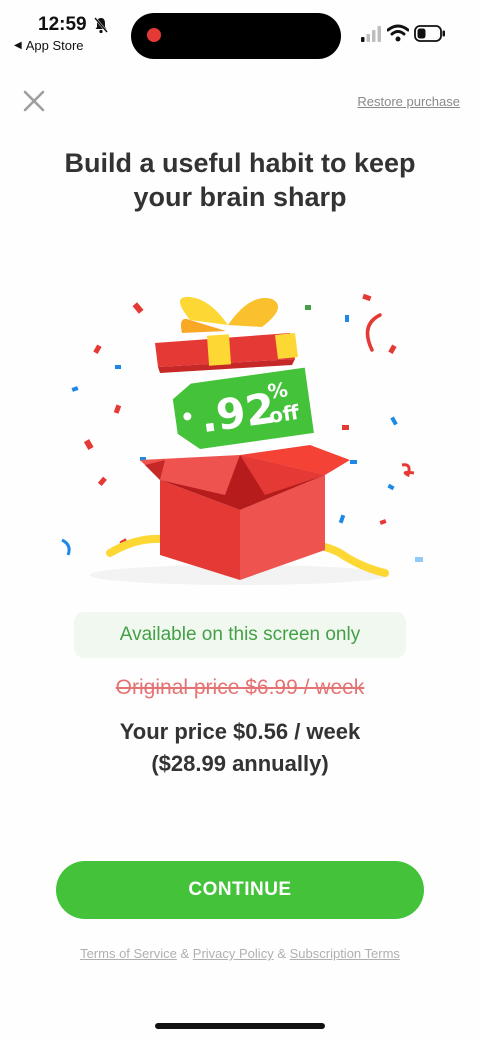  Describe the element at coordinates (345, 953) in the screenshot. I see `subscription-terms-link: Subscription Terms` at that location.